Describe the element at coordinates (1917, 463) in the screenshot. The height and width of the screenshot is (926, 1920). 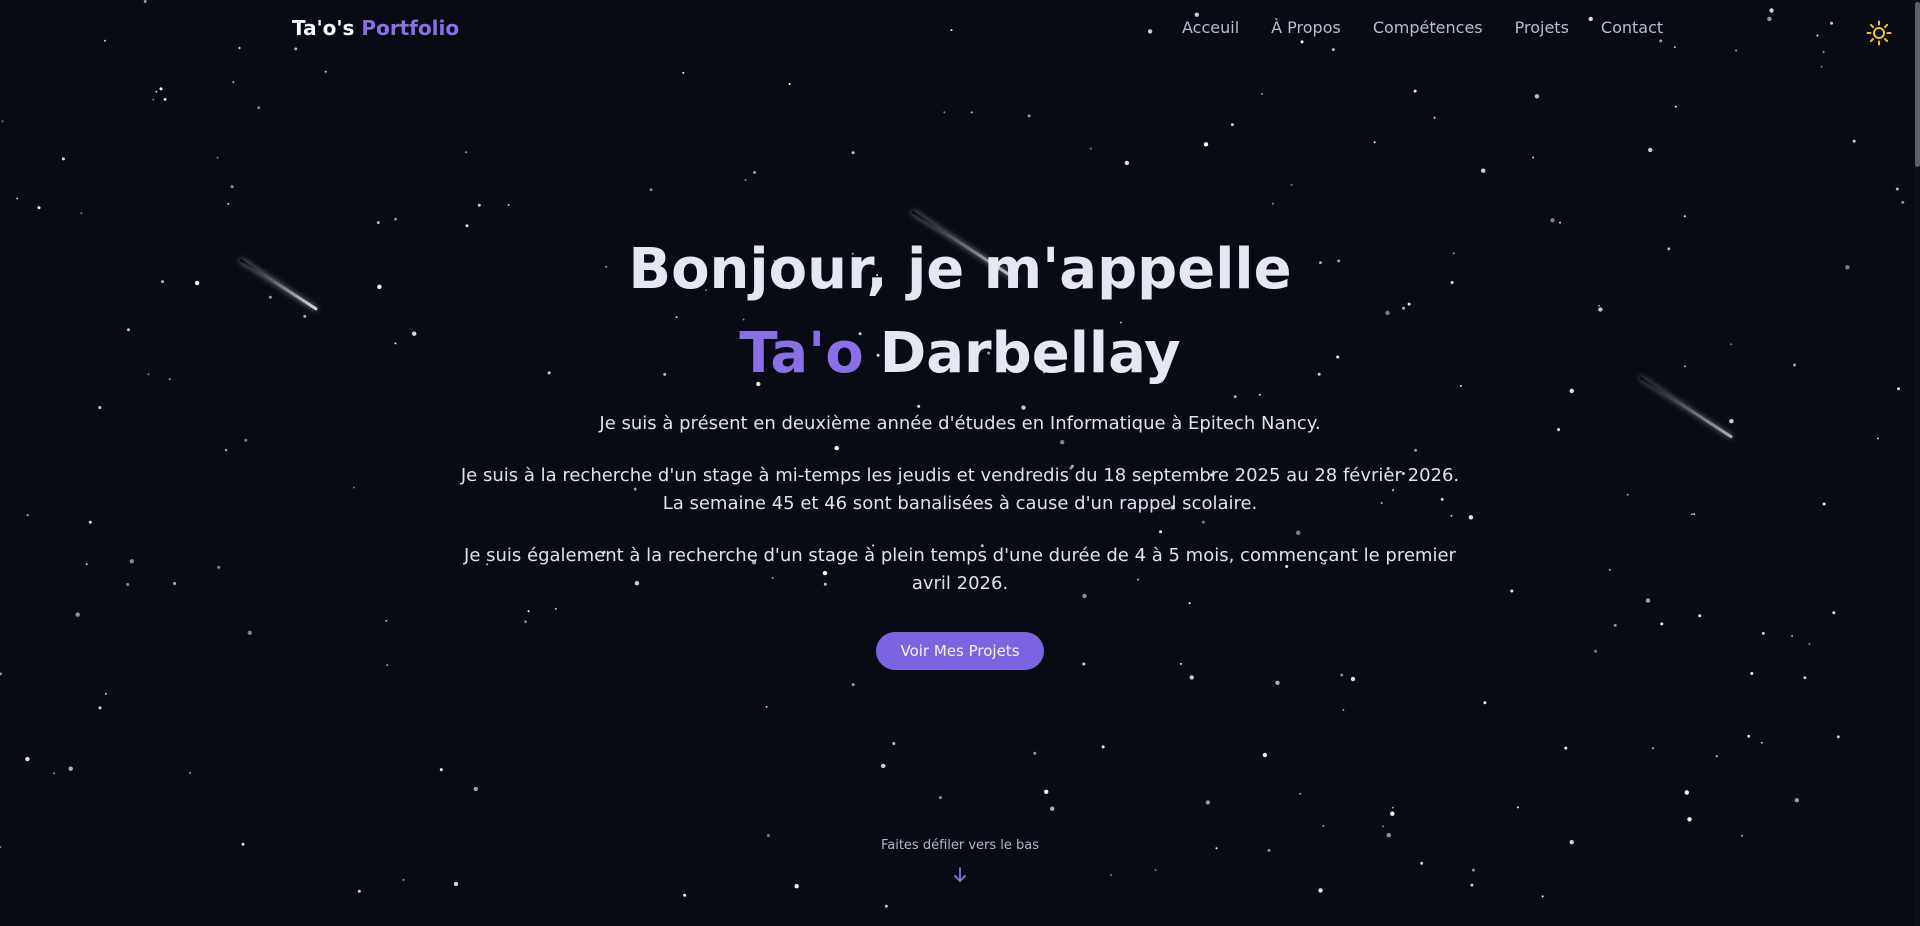
I see `scrollbar-track` at that location.